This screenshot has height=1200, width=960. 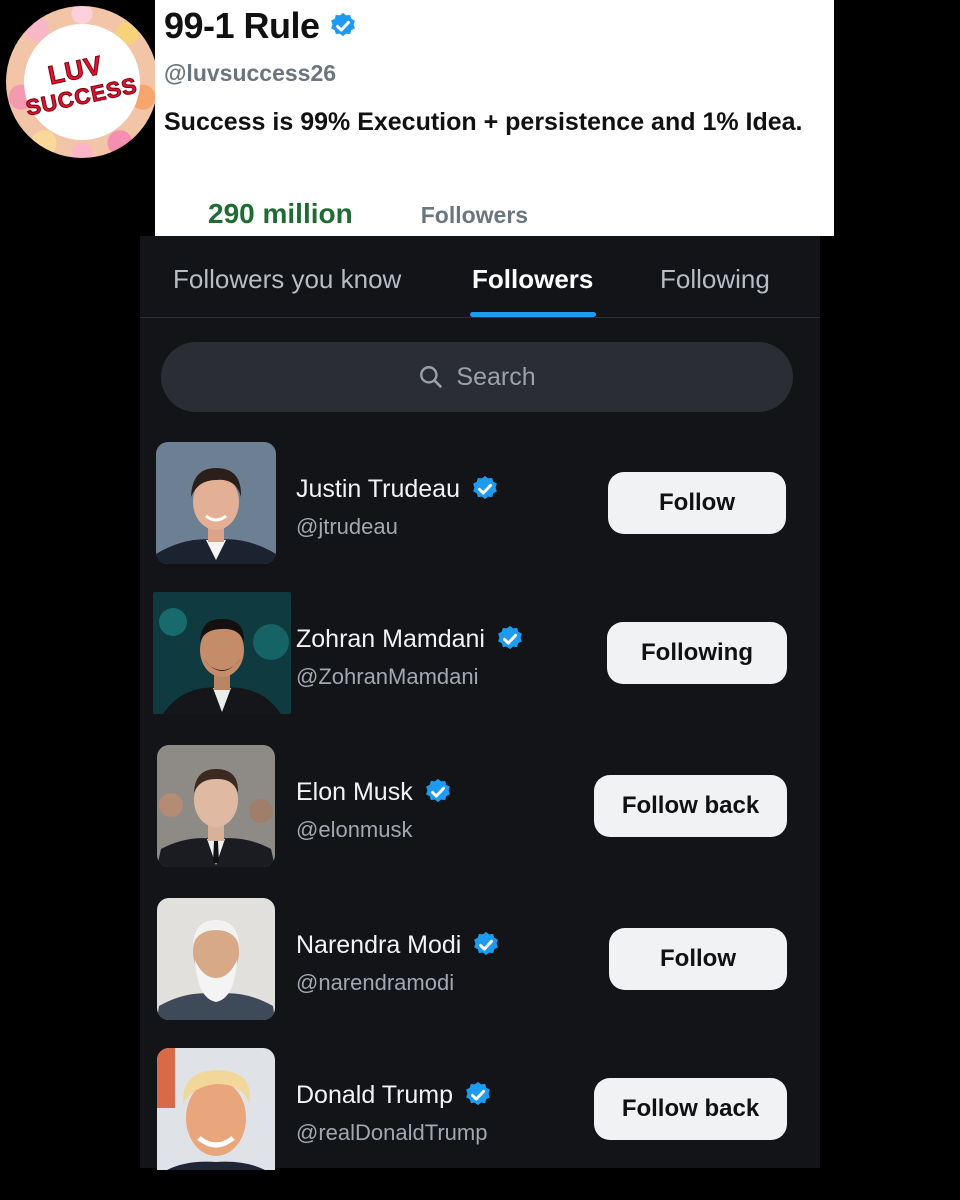 What do you see at coordinates (474, 215) in the screenshot?
I see `followers-label: Followers` at bounding box center [474, 215].